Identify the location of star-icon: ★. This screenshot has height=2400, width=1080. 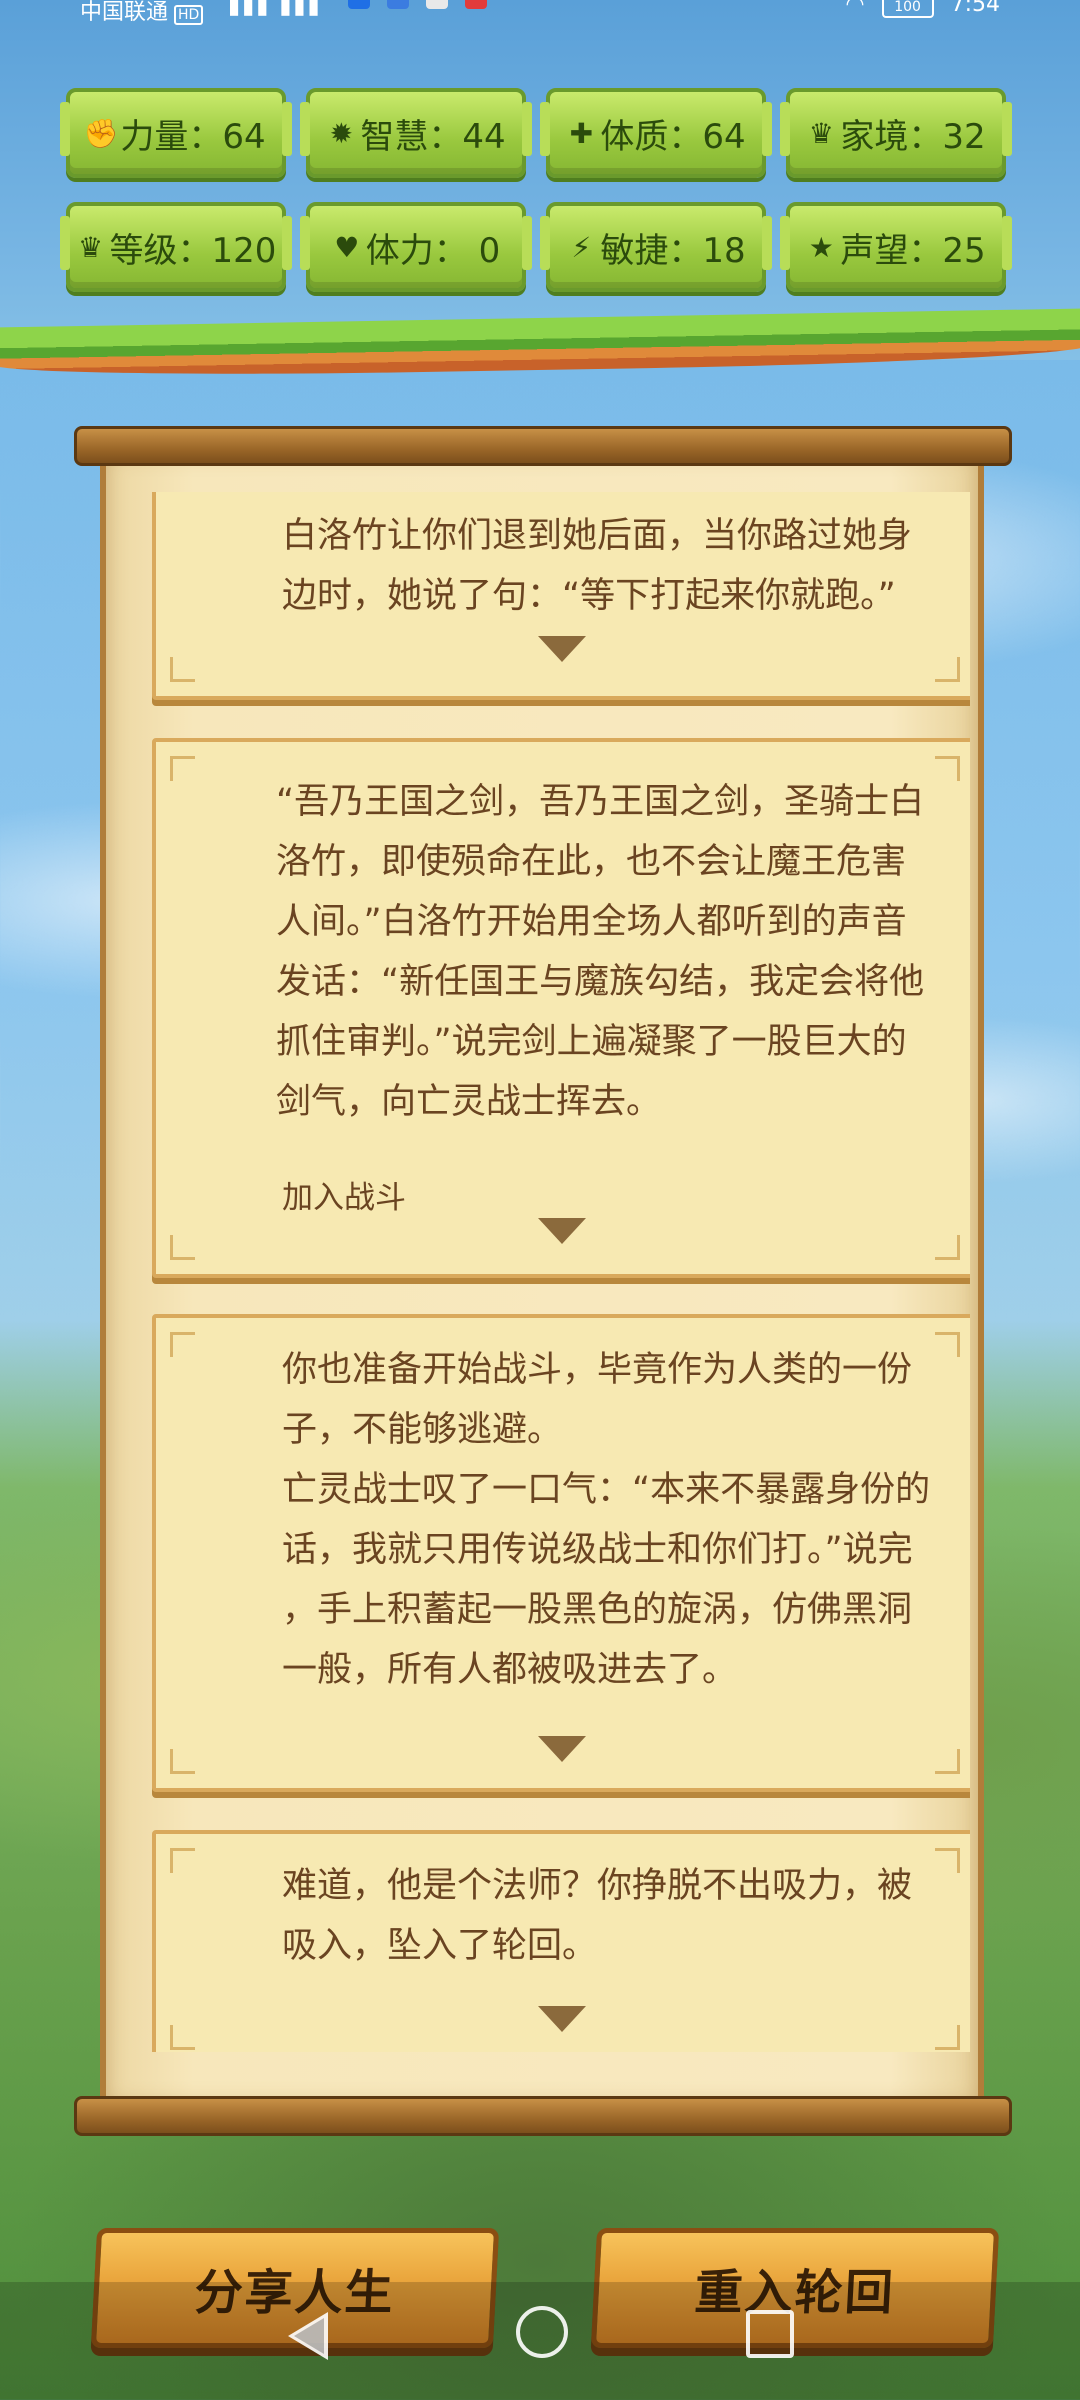
(821, 247).